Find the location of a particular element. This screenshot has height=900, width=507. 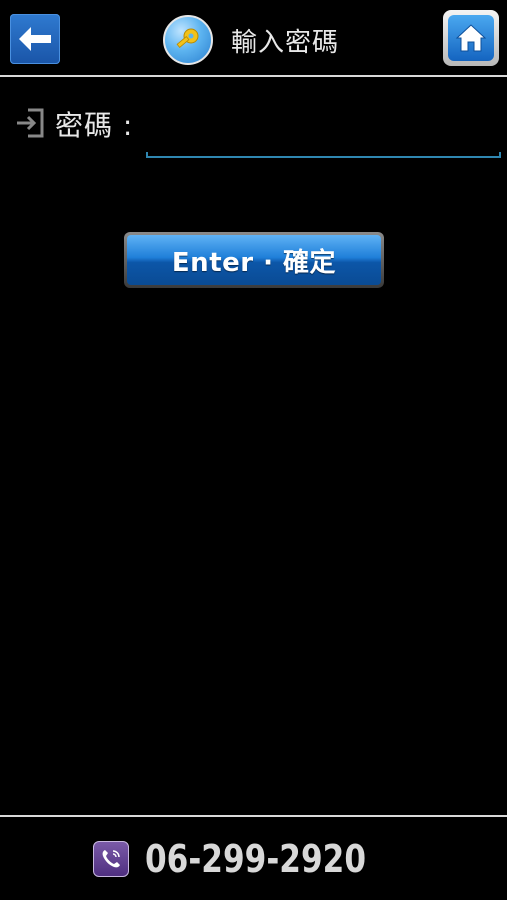

back-arrow-icon is located at coordinates (35, 39).